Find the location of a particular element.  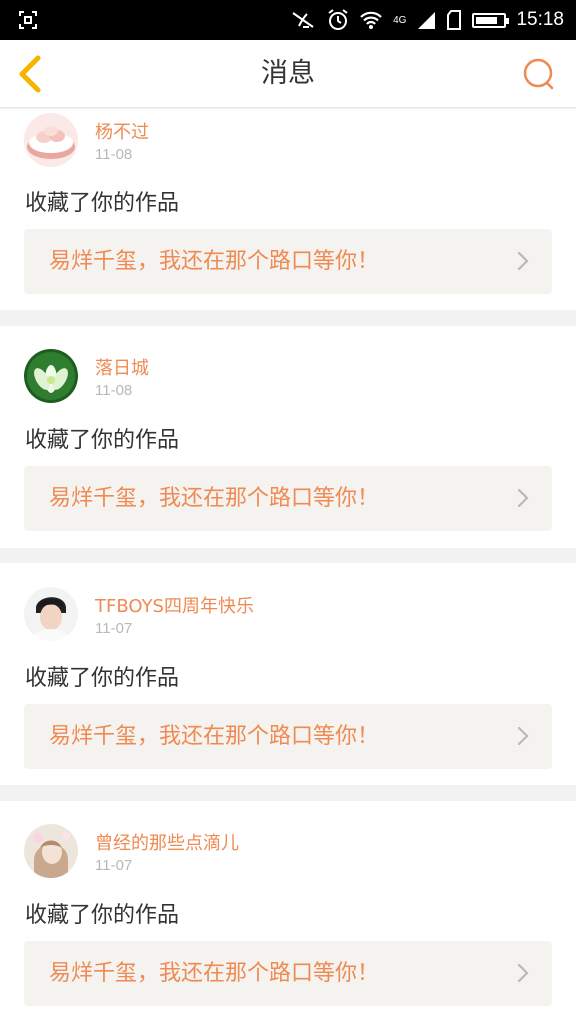

signal-icon is located at coordinates (427, 20).